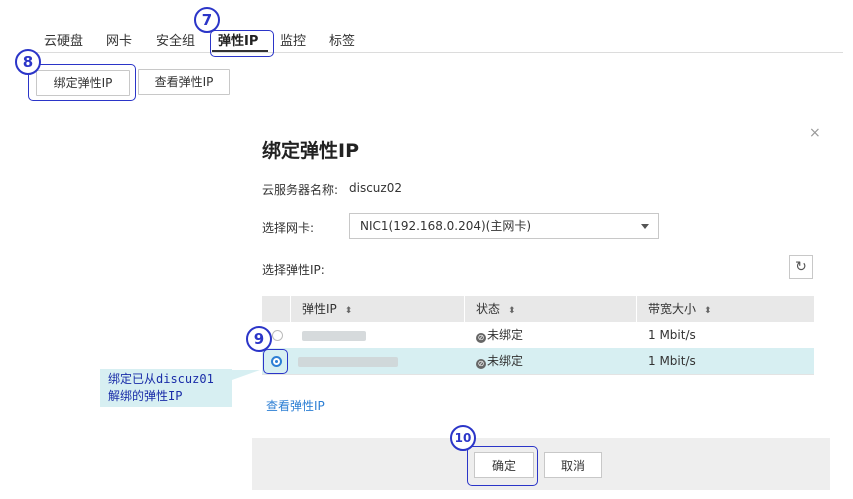 The width and height of the screenshot is (853, 499). Describe the element at coordinates (310, 151) in the screenshot. I see `dialog-title: 绑定弹性IP` at that location.